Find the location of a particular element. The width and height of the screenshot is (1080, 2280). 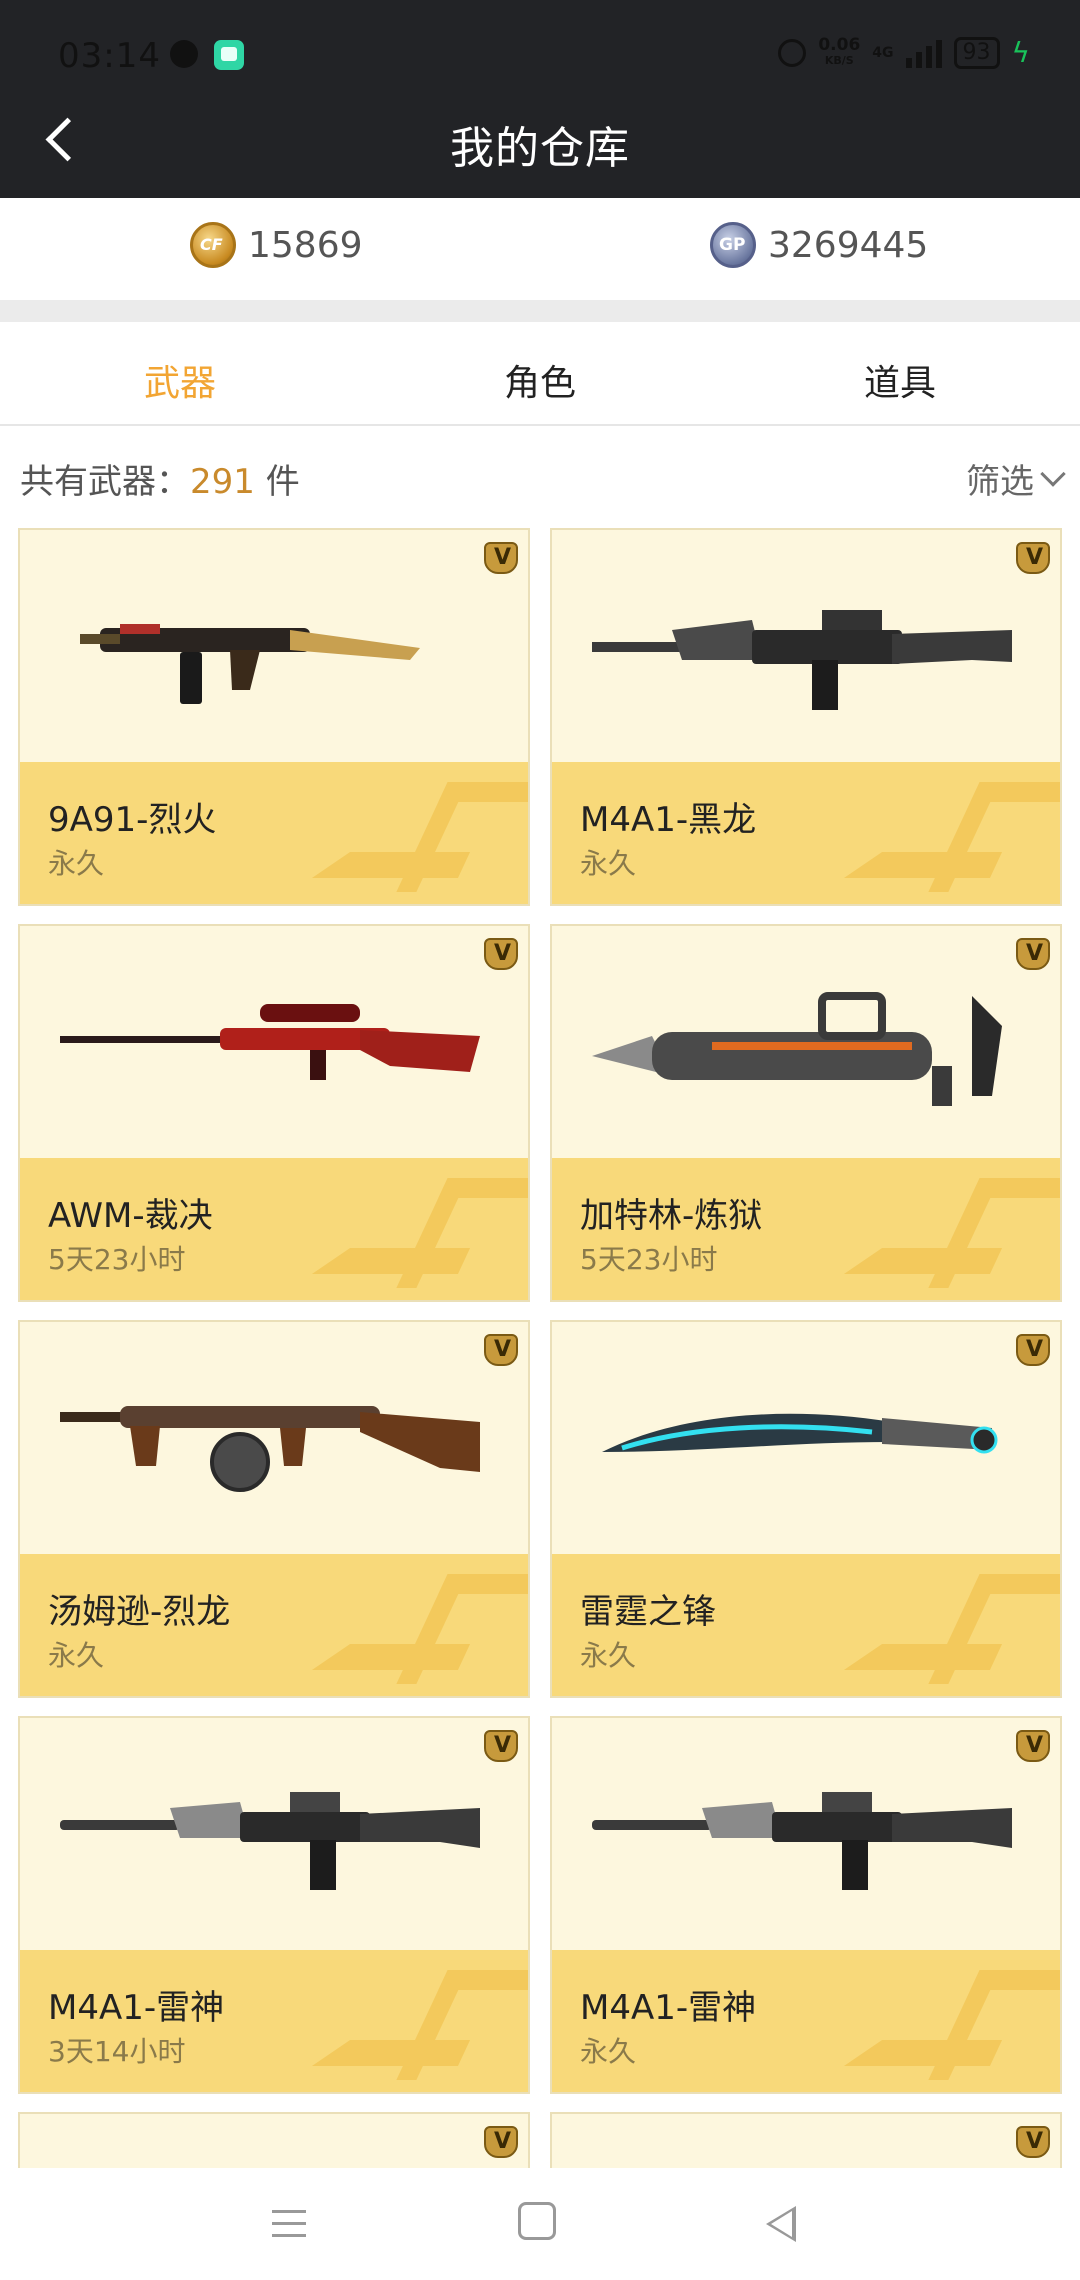

system-nav-bar is located at coordinates (540, 2224).